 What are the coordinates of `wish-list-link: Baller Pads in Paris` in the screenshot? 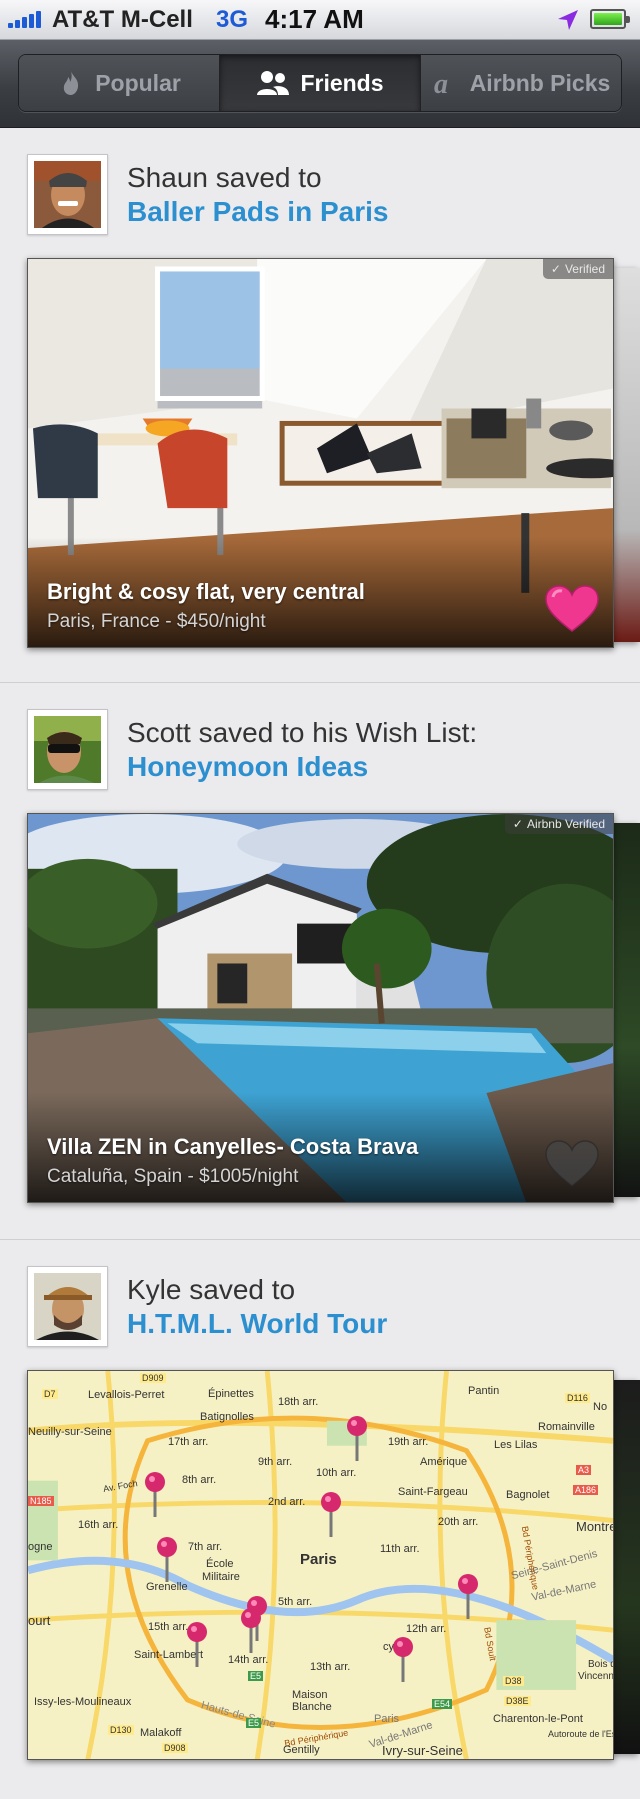 It's located at (257, 212).